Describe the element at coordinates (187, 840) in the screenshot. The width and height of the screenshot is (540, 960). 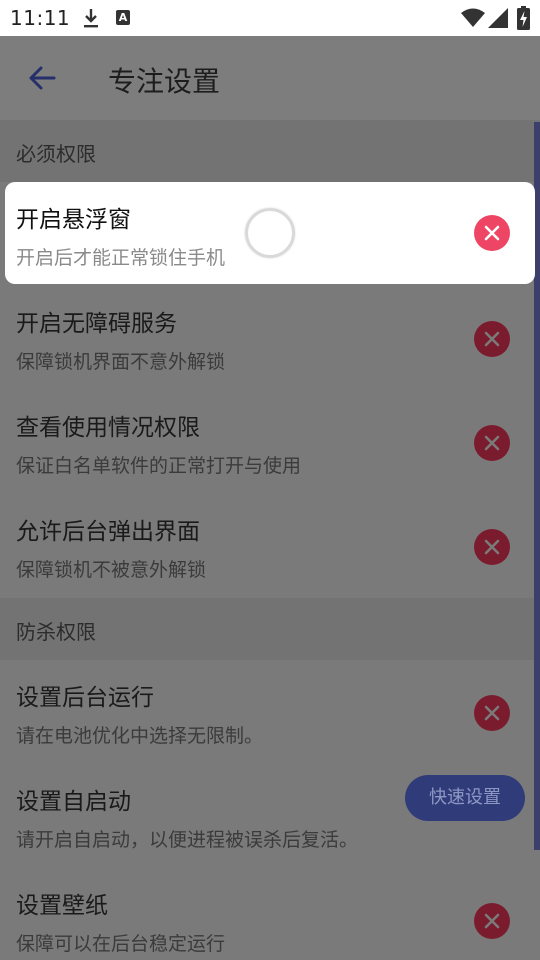
I see `row-subtitle: 请开启自启动，以便进程被误杀后复活。` at that location.